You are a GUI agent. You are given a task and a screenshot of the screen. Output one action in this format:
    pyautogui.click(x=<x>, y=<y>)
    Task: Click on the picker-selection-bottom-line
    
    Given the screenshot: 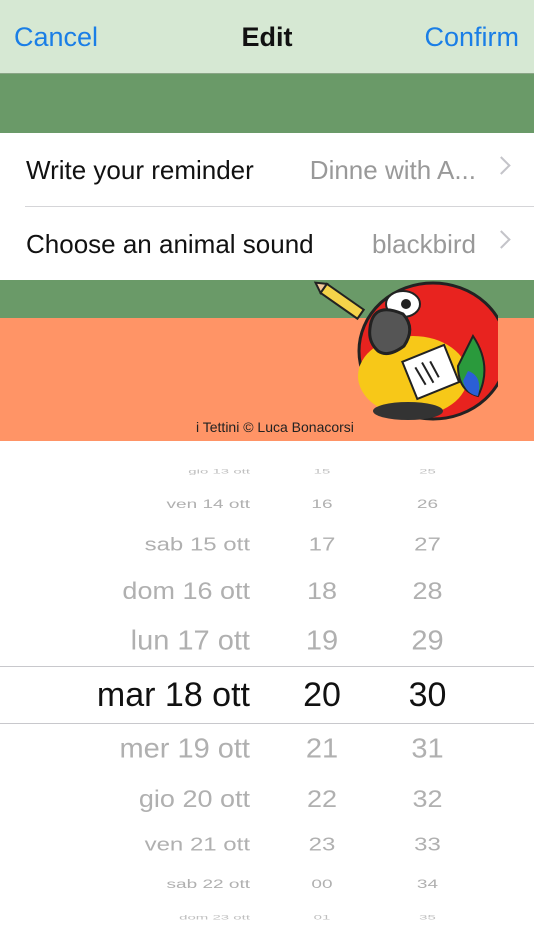 What is the action you would take?
    pyautogui.click(x=267, y=723)
    